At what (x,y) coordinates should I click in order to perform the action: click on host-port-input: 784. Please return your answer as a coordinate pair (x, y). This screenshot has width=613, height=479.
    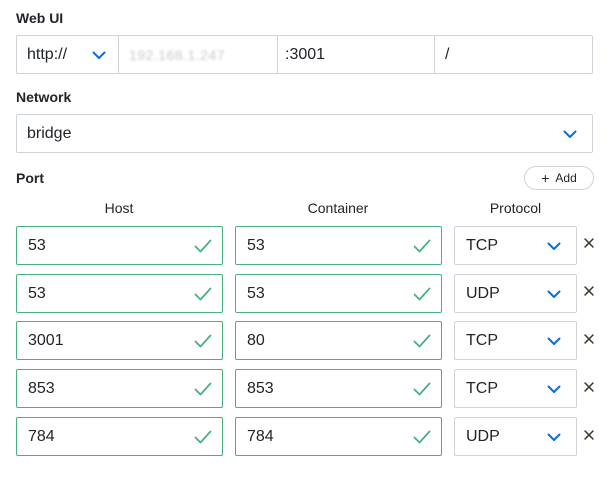
    Looking at the image, I should click on (119, 436).